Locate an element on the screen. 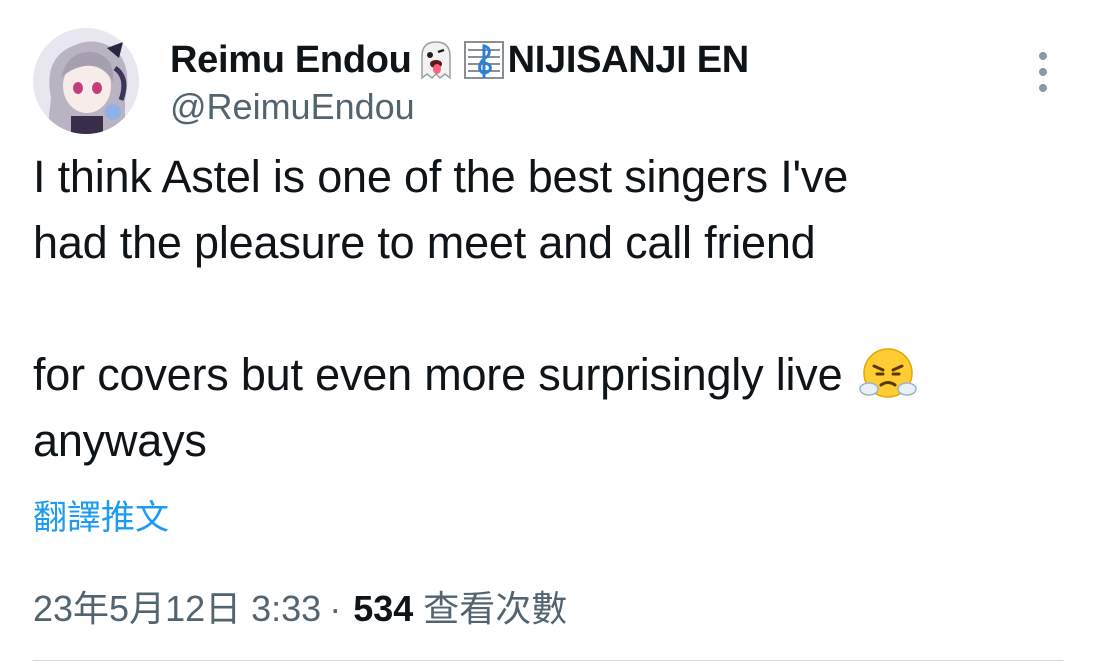 The width and height of the screenshot is (1096, 669). avatar is located at coordinates (86, 81).